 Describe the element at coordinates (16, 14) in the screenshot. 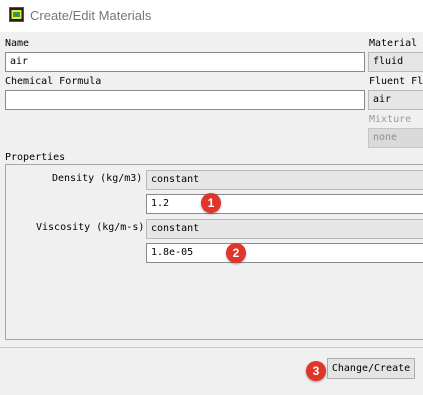

I see `materials-app-icon` at that location.